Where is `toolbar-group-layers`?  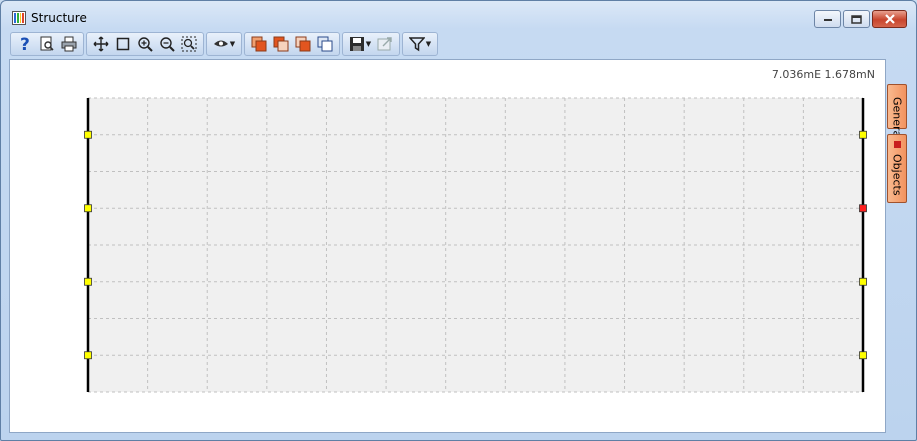 toolbar-group-layers is located at coordinates (292, 44).